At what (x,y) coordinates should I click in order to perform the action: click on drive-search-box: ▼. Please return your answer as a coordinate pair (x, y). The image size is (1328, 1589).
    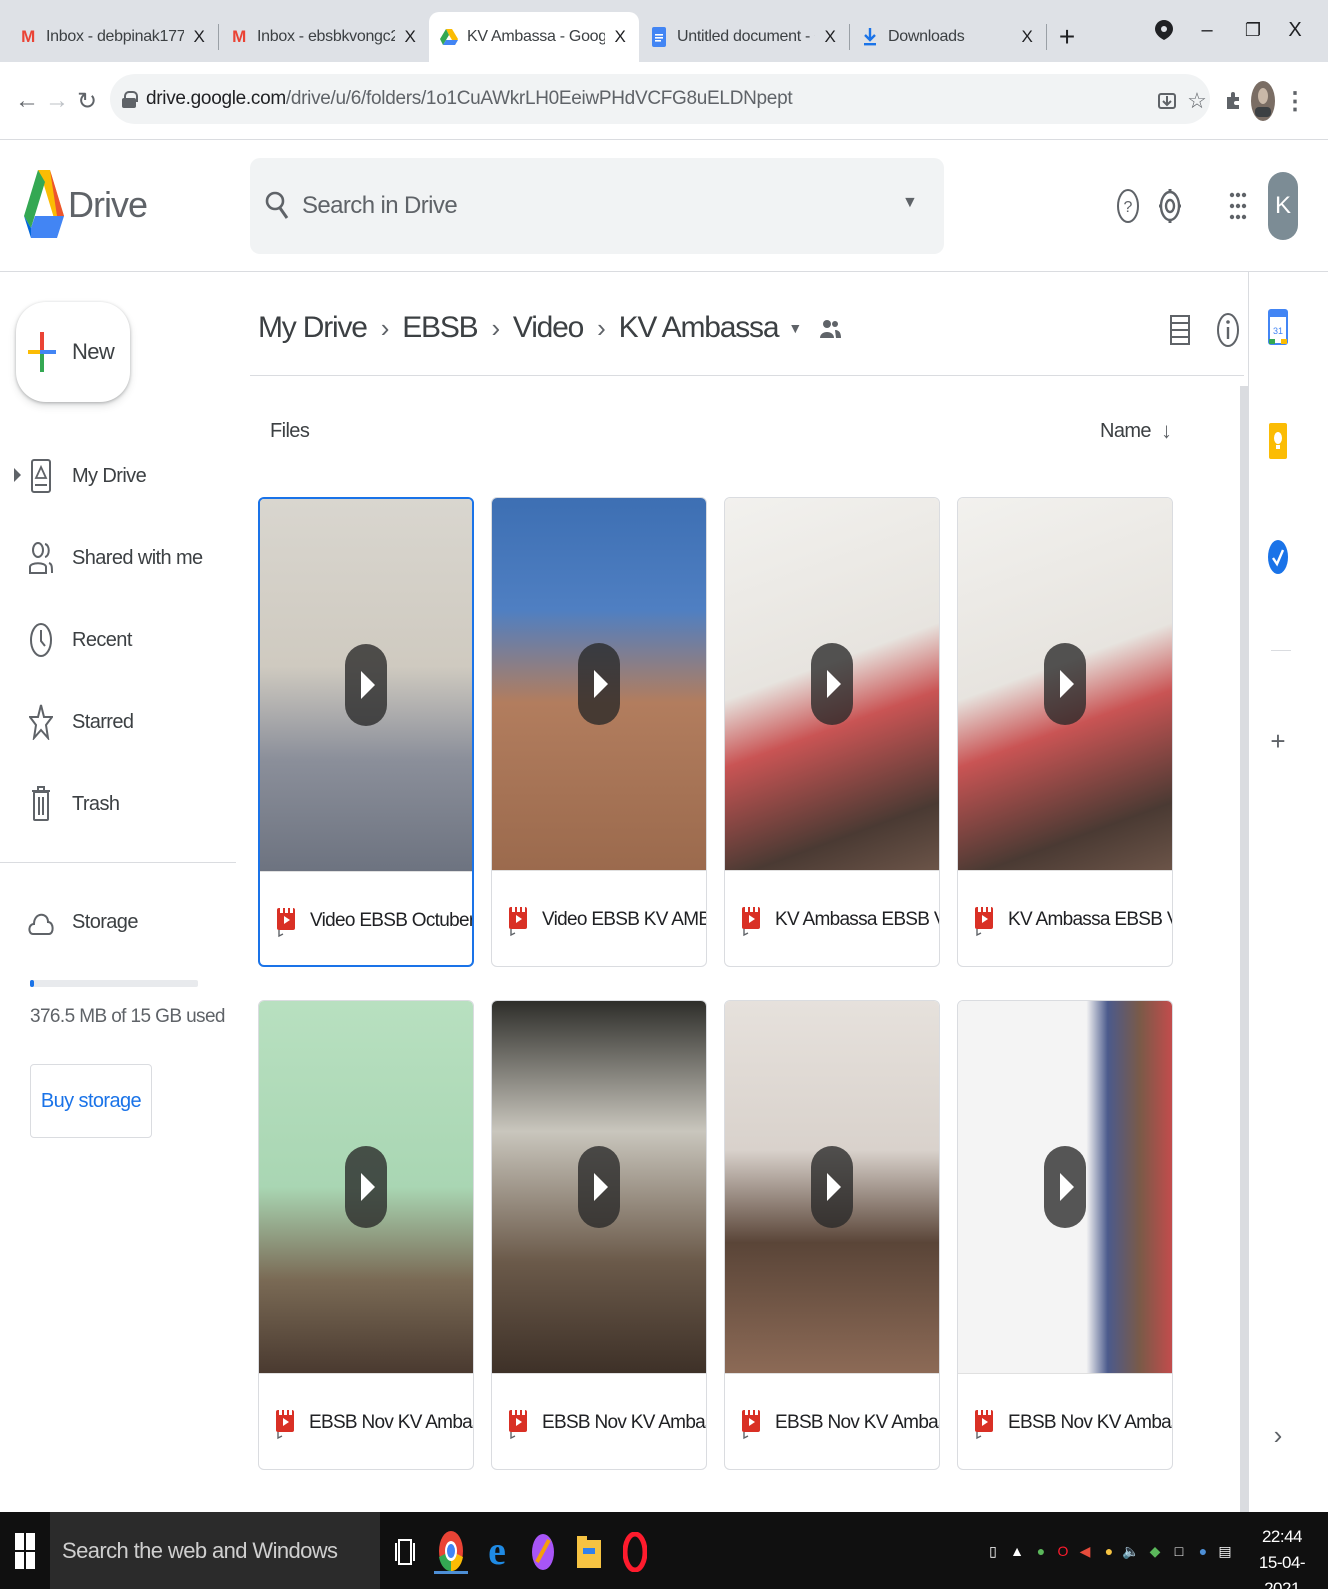
    Looking at the image, I should click on (597, 206).